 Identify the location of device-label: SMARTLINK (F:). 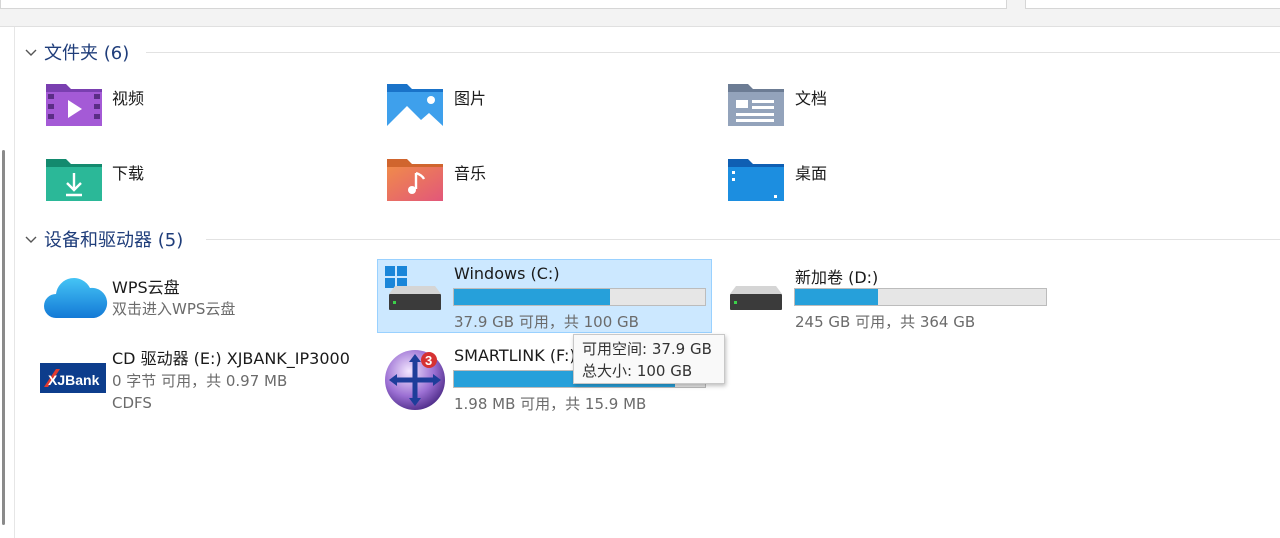
(515, 355).